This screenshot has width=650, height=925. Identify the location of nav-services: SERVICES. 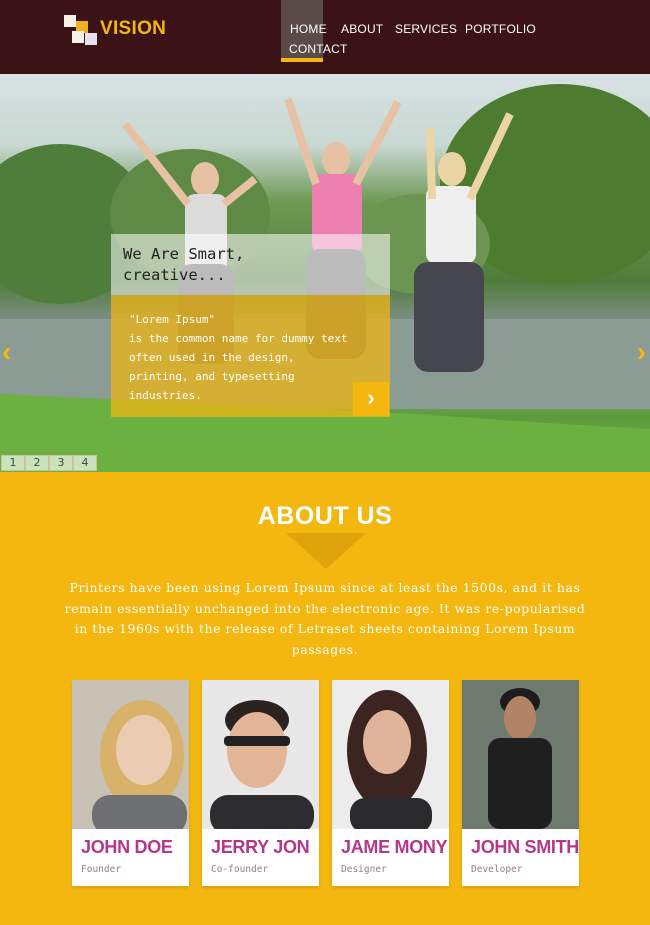
(426, 29).